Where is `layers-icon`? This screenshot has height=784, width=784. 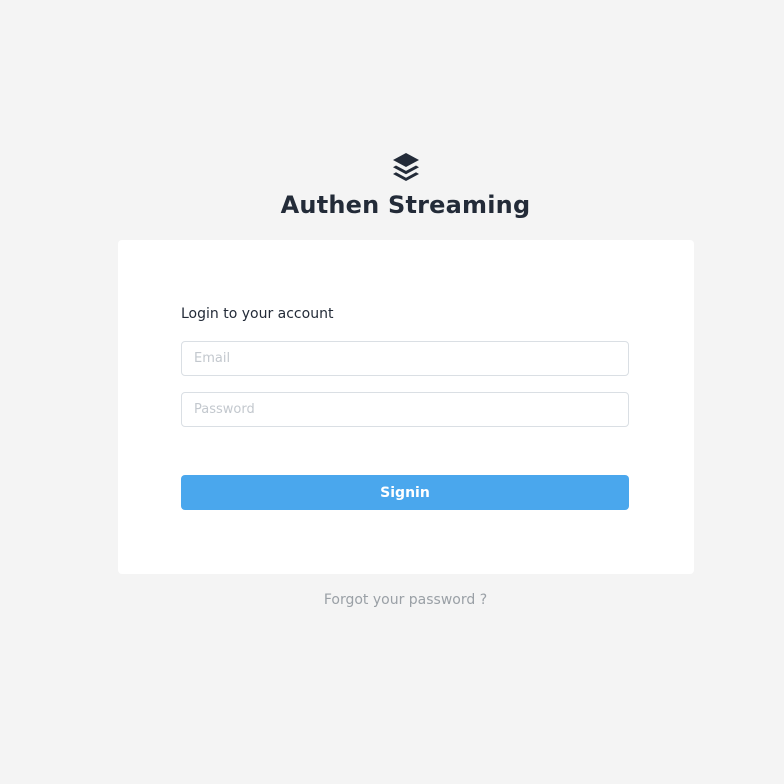
layers-icon is located at coordinates (406, 167).